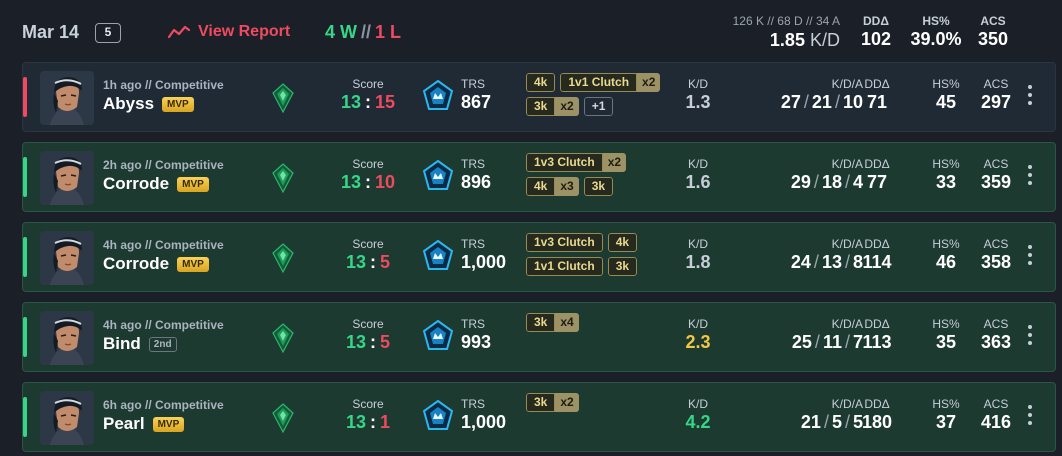 The width and height of the screenshot is (1062, 456). Describe the element at coordinates (541, 82) in the screenshot. I see `tag-label: 4k` at that location.